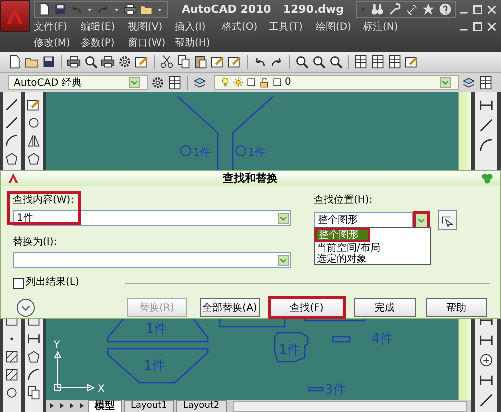  I want to click on field-label: 查找位置(H):, so click(344, 201).